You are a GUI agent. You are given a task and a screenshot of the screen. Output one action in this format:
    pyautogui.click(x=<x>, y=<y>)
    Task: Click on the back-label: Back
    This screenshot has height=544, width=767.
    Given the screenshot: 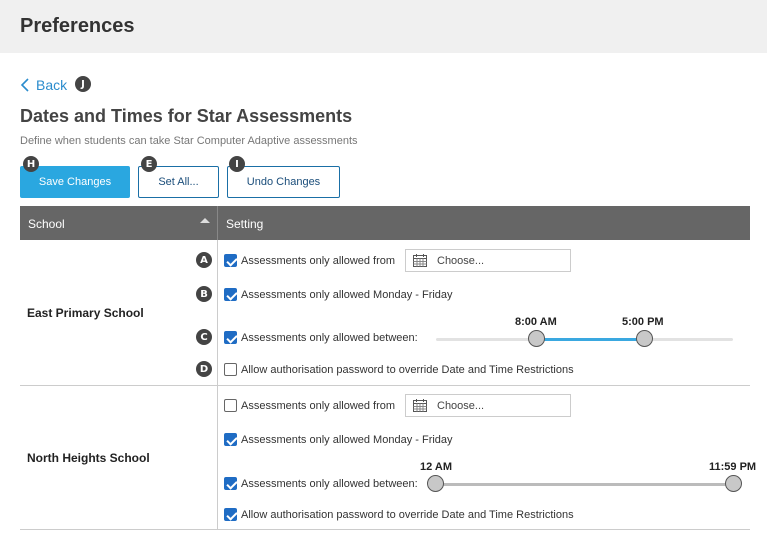 What is the action you would take?
    pyautogui.click(x=52, y=85)
    